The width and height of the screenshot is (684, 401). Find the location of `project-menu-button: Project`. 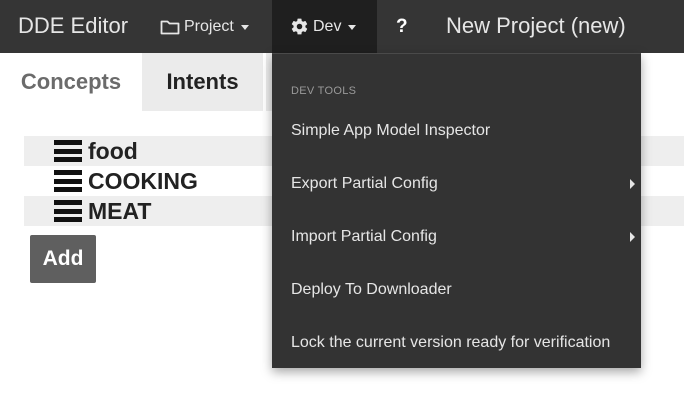

project-menu-button: Project is located at coordinates (204, 26).